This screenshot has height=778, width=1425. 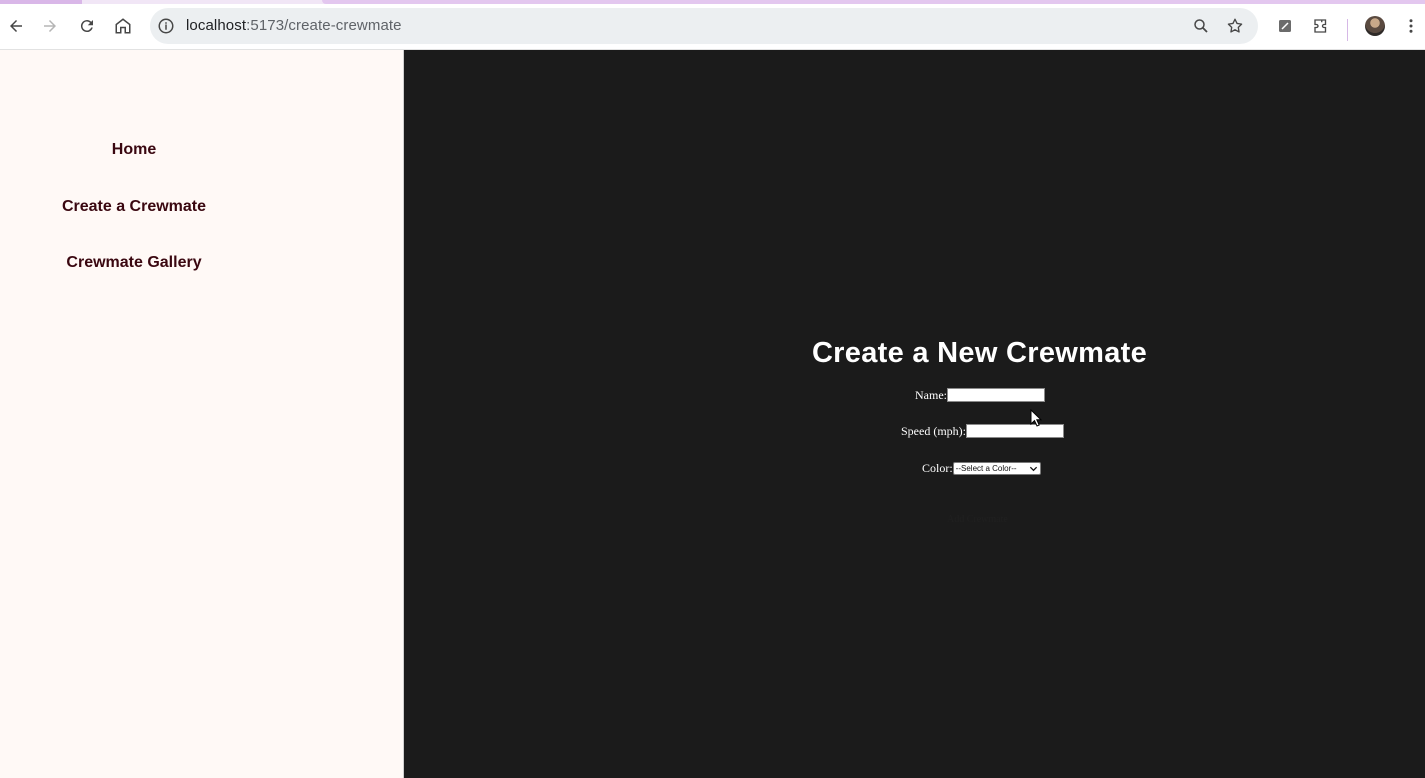 I want to click on url-text: localhost:5173/create-crewmate, so click(x=294, y=25).